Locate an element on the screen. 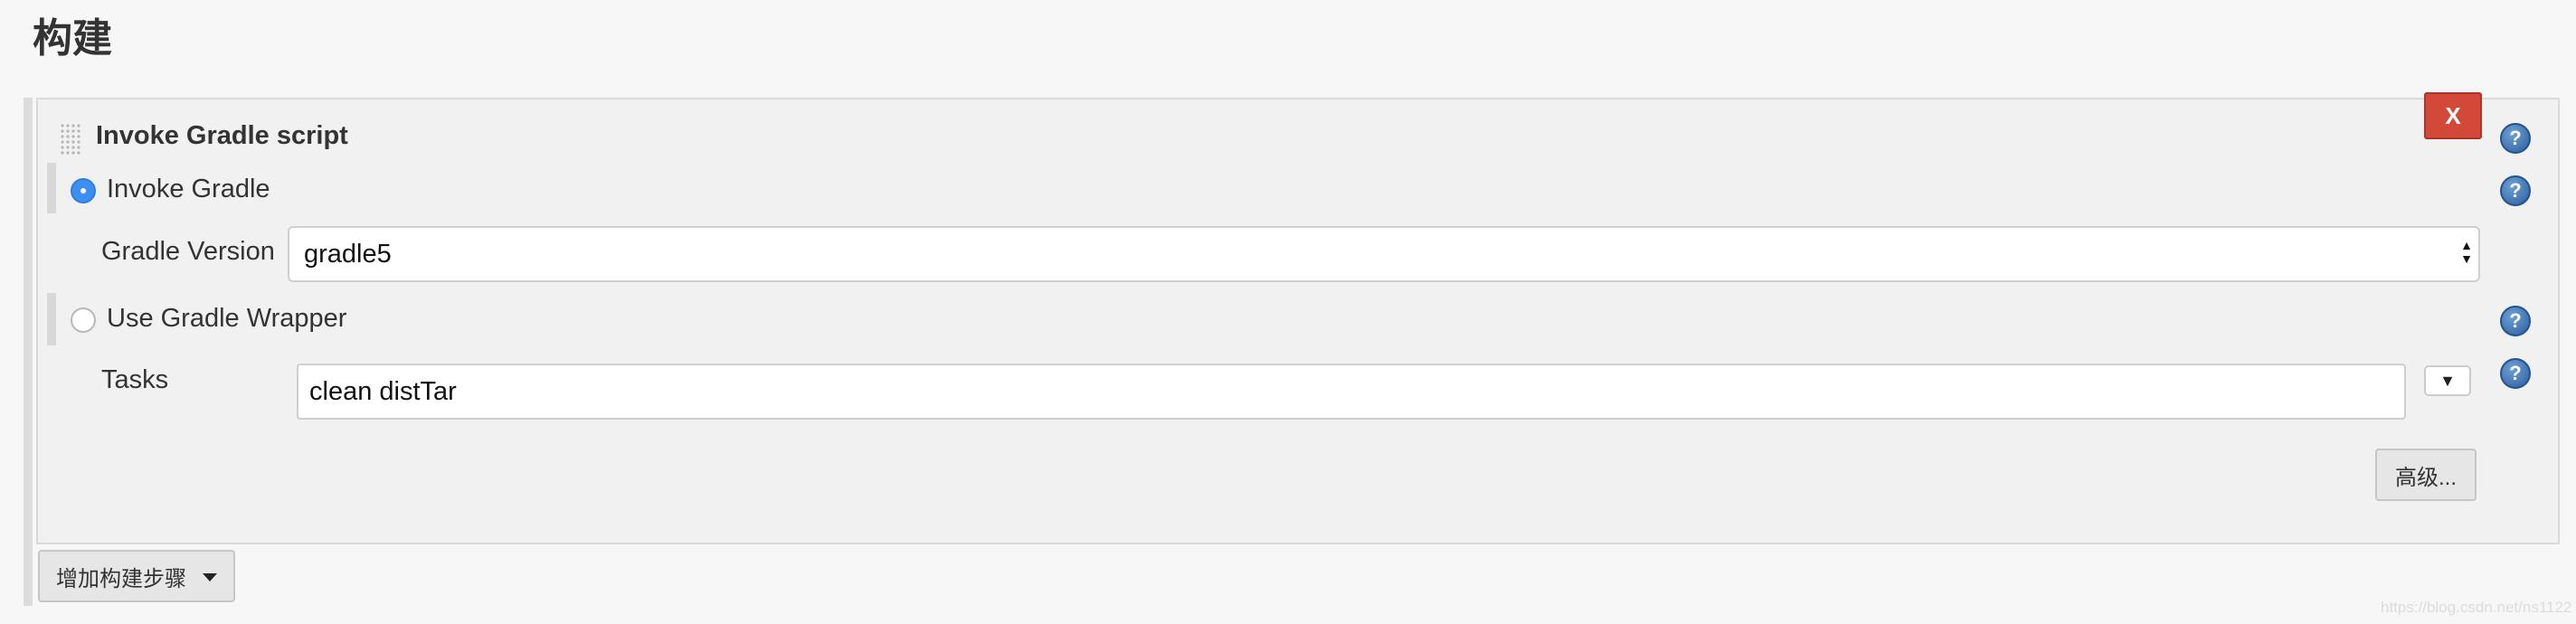 The width and height of the screenshot is (2576, 624). section-title: 构建 is located at coordinates (72, 38).